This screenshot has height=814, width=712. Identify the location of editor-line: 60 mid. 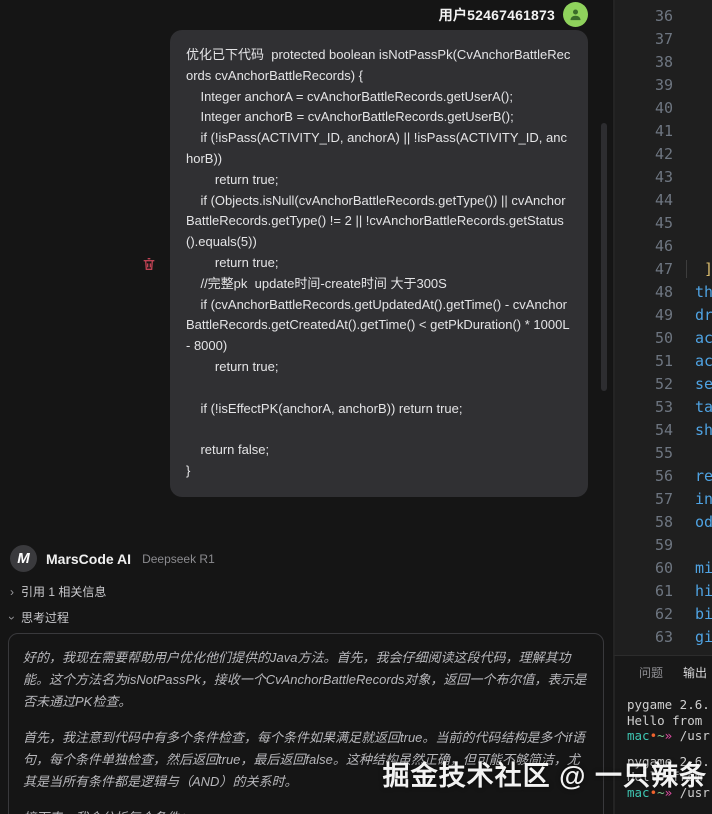
(663, 567).